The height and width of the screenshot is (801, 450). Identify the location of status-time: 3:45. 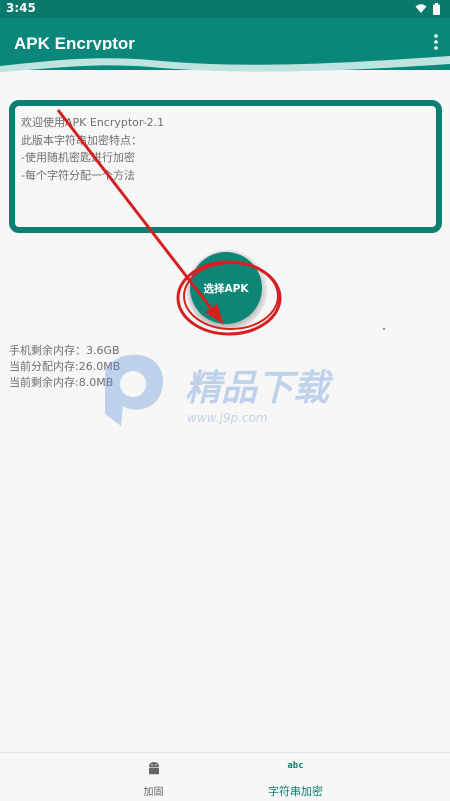
(21, 8).